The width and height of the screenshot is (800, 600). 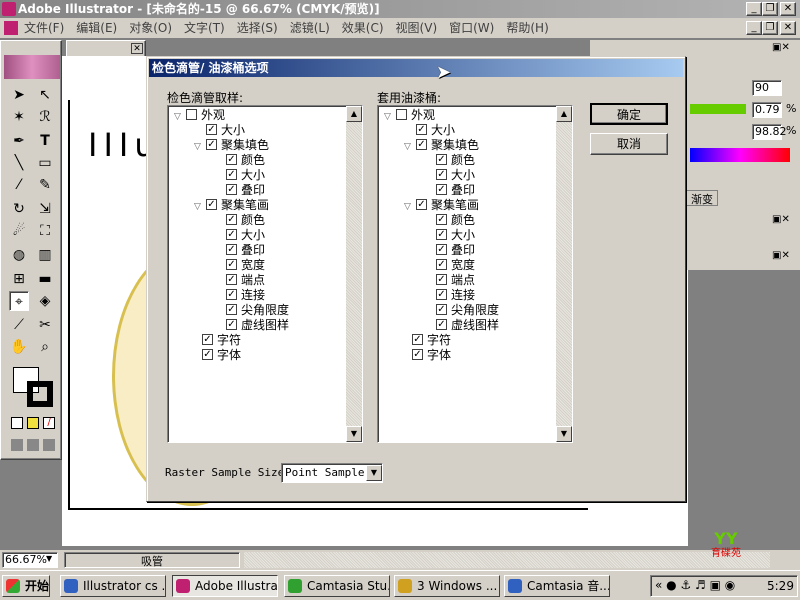 I want to click on screen-mode-icon, so click(x=33, y=445).